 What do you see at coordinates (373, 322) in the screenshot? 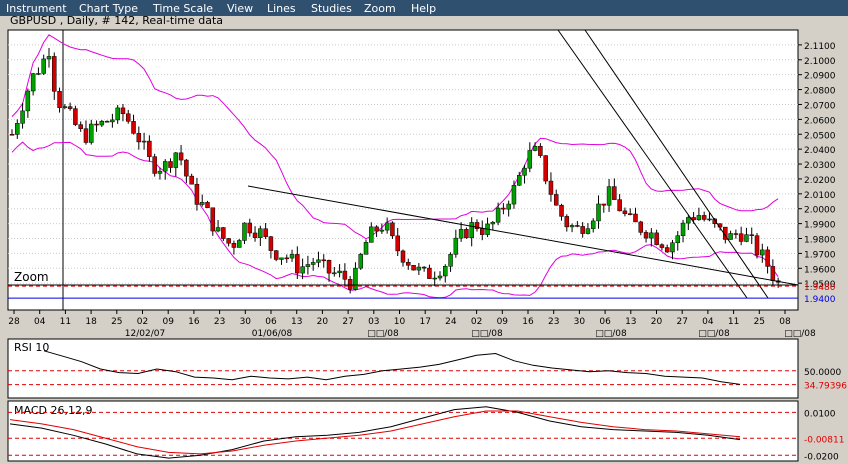
I see `date-tick-label: 03` at bounding box center [373, 322].